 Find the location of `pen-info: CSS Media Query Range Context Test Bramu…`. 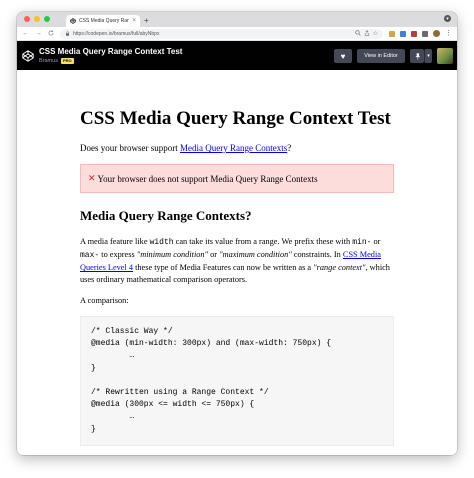

pen-info: CSS Media Query Range Context Test Bramu… is located at coordinates (110, 55).